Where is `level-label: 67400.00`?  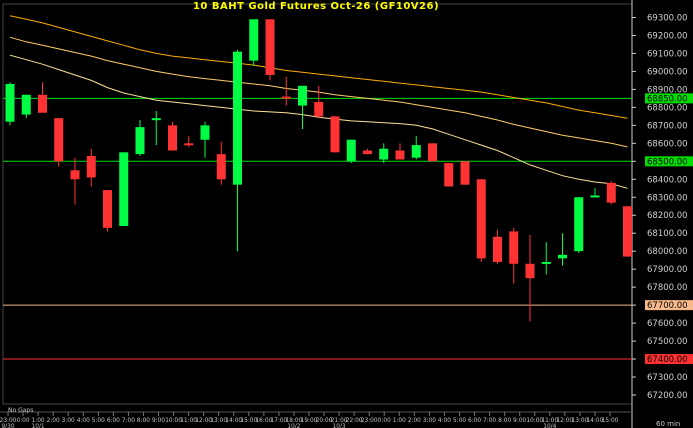 level-label: 67400.00 is located at coordinates (667, 360).